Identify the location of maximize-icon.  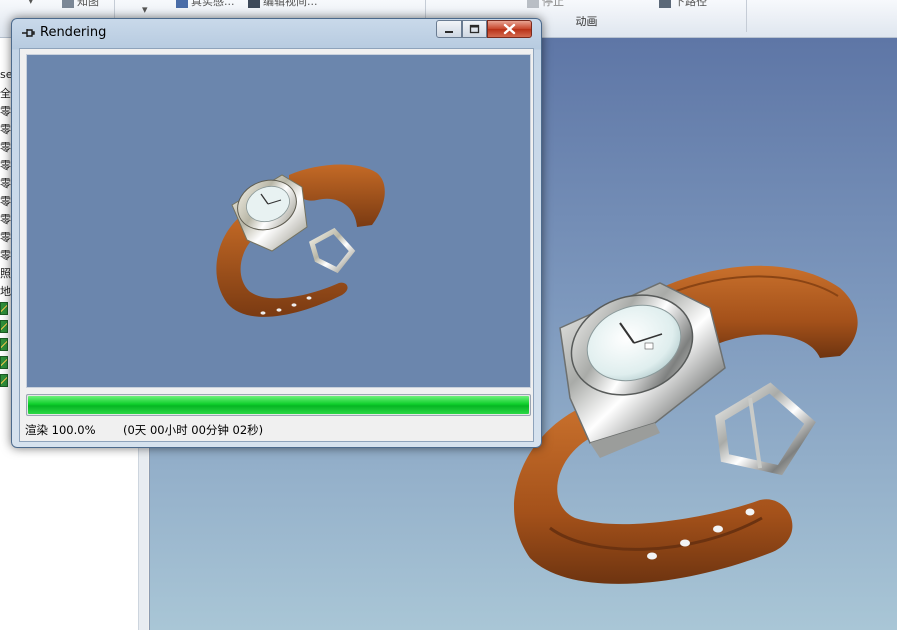
(474, 29).